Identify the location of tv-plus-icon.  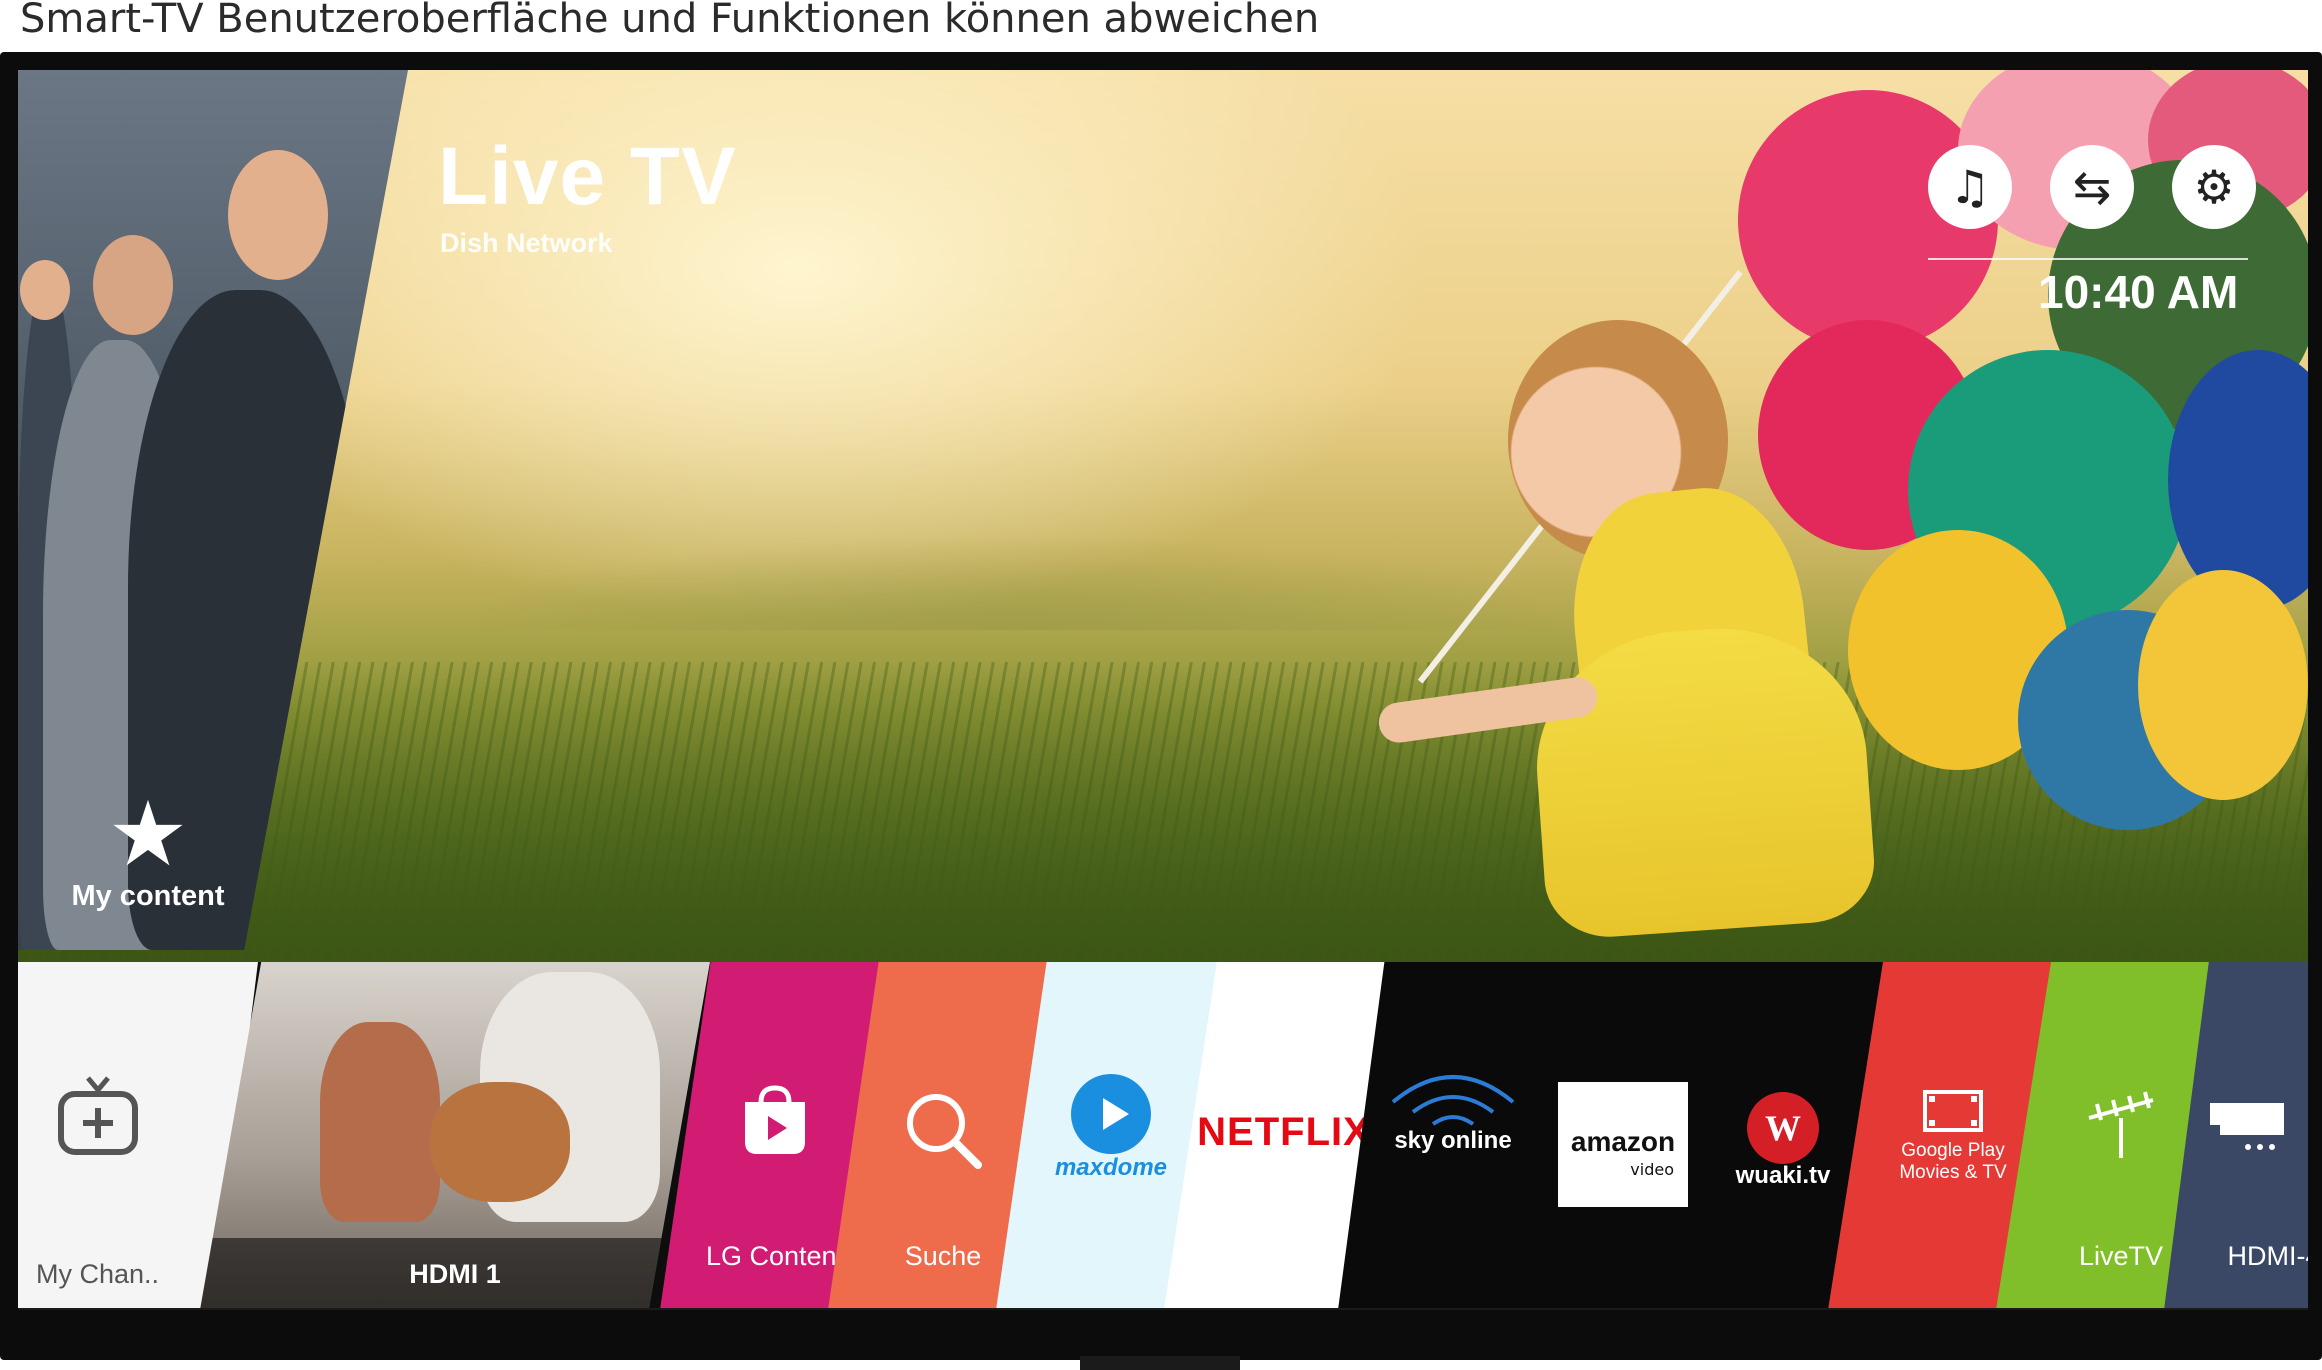
(118, 1119).